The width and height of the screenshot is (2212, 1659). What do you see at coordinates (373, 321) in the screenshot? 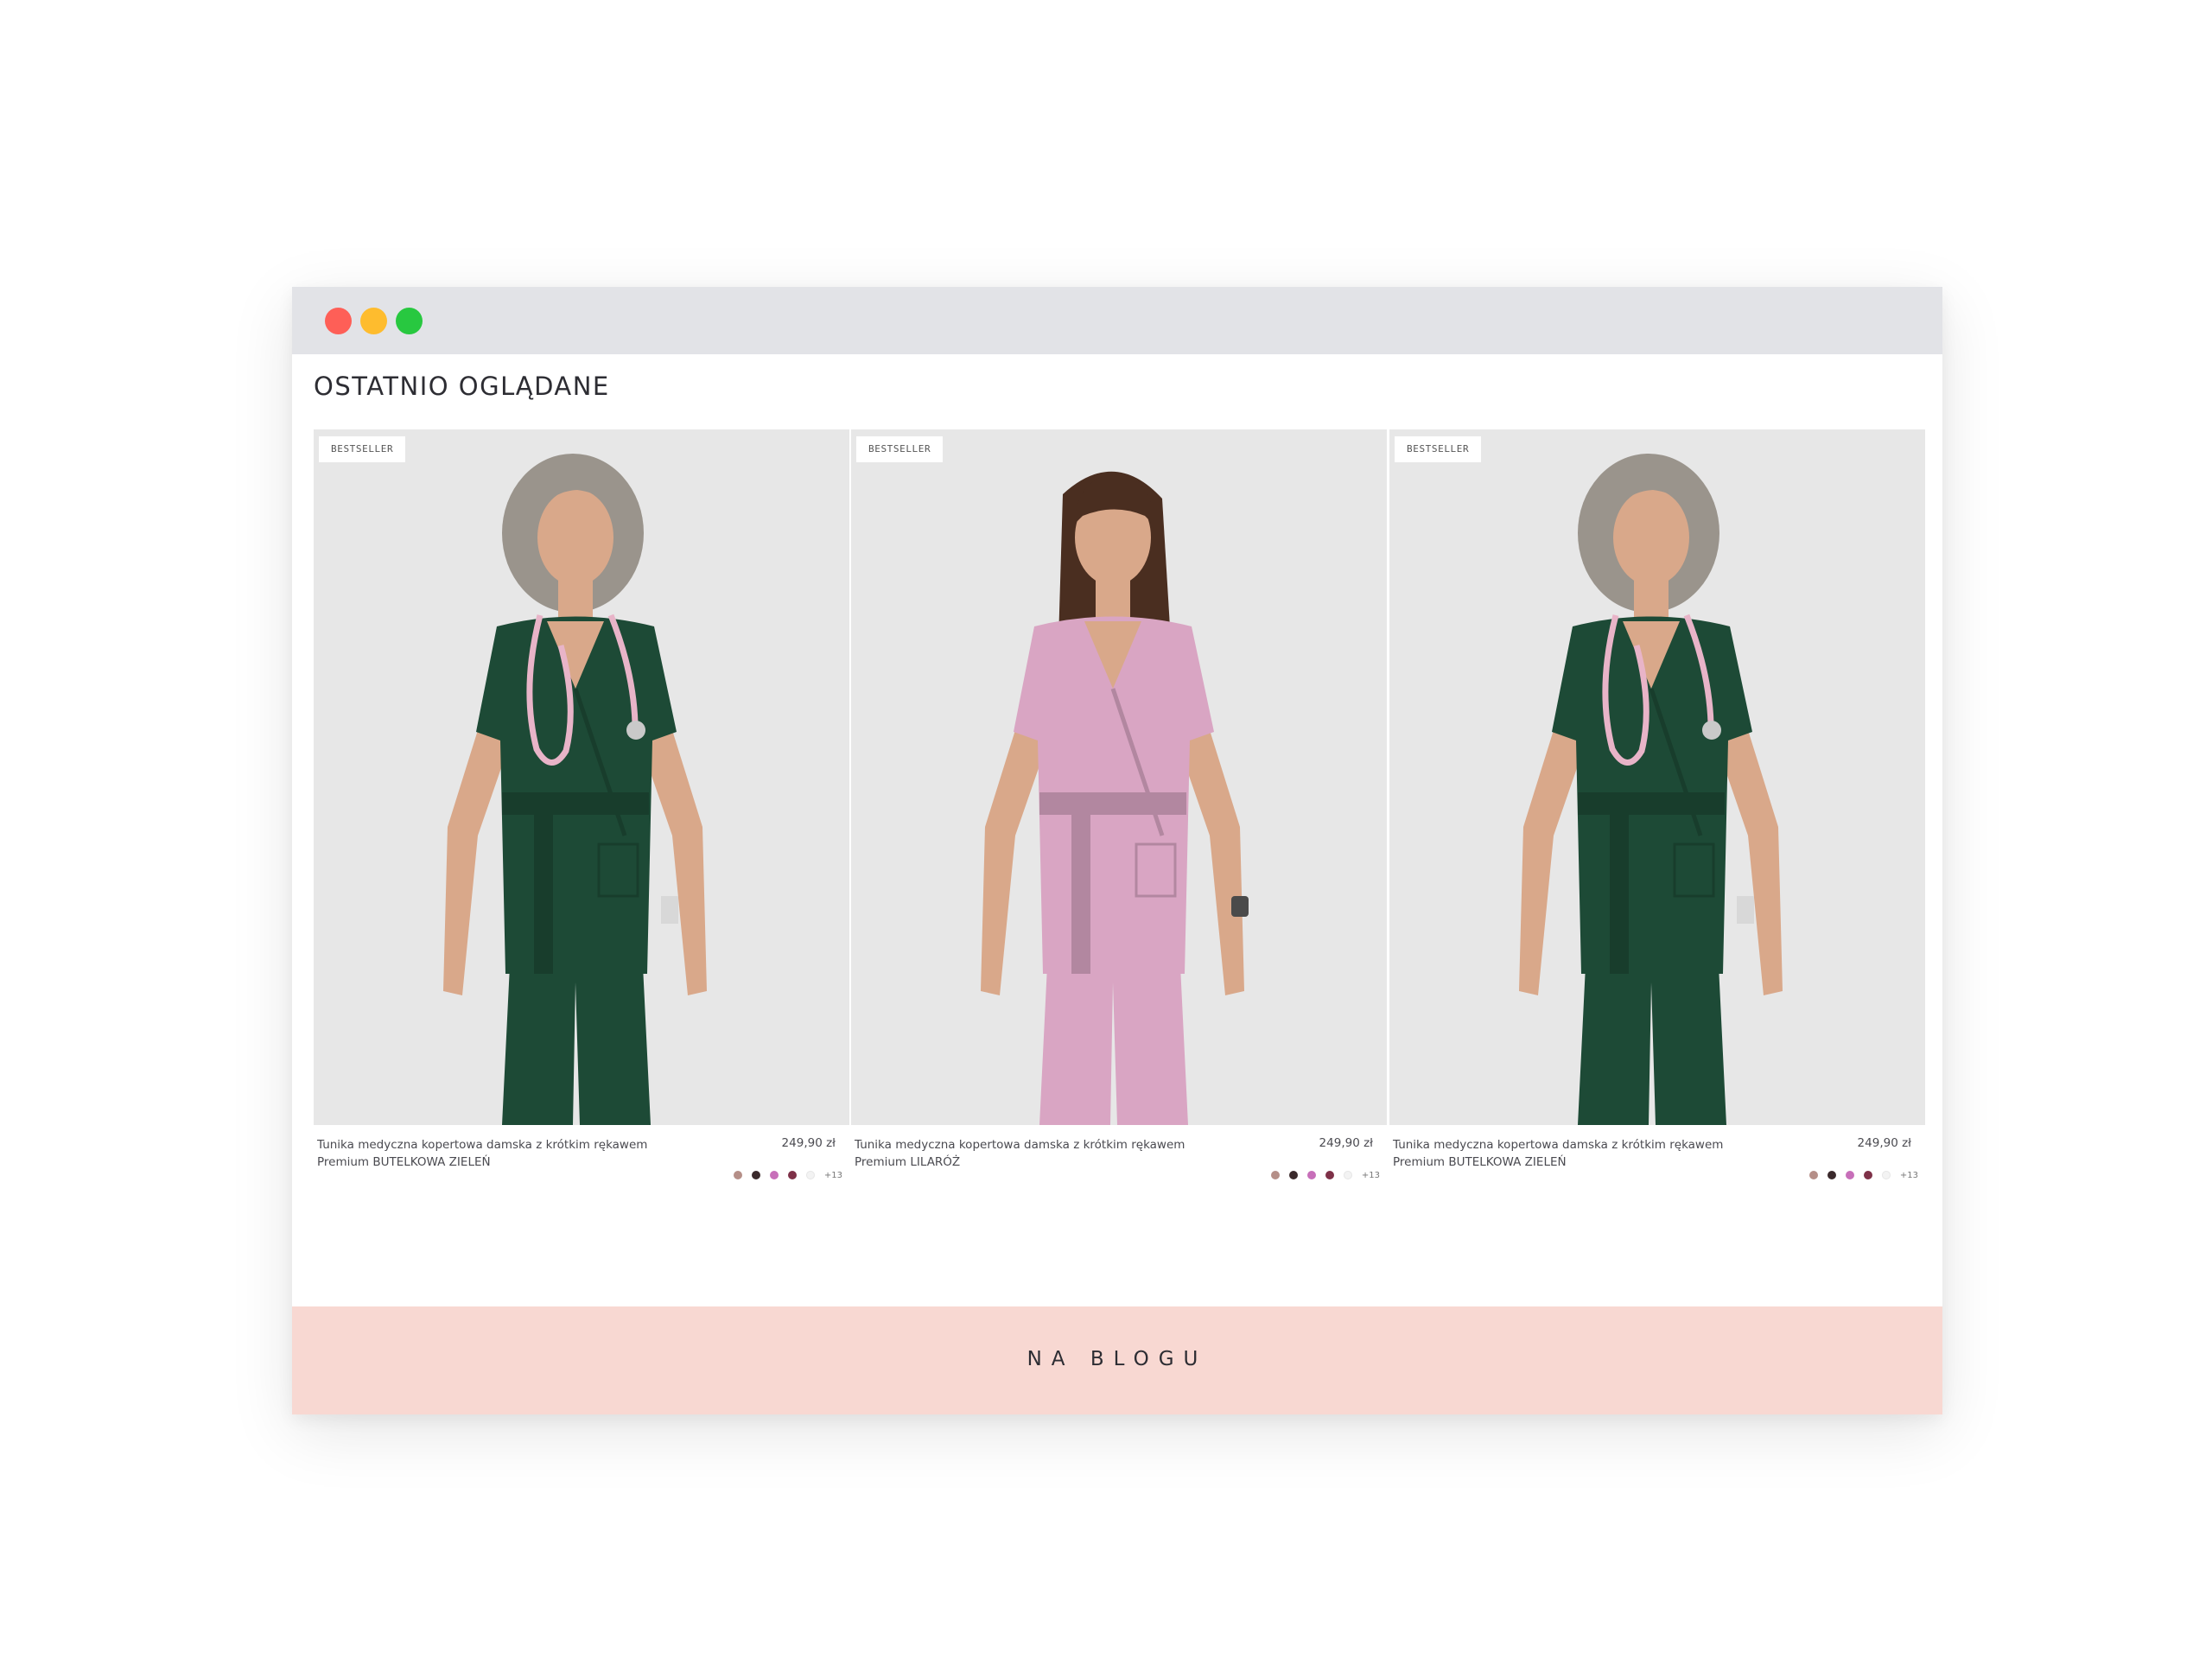
I see `minimize-window-button` at bounding box center [373, 321].